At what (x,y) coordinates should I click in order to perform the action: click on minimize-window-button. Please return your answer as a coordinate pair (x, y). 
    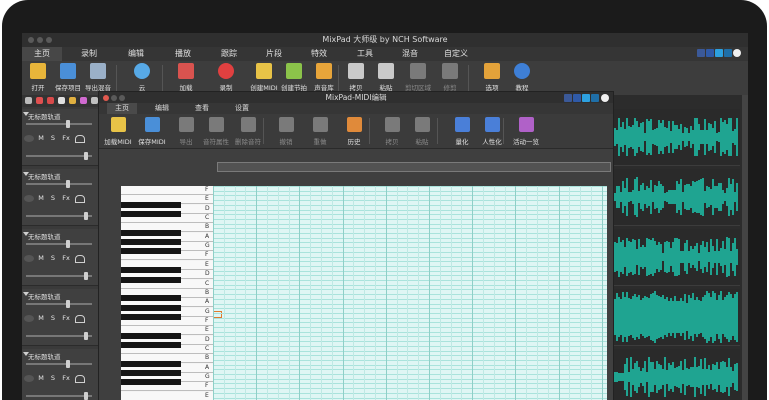
    Looking at the image, I should click on (40, 40).